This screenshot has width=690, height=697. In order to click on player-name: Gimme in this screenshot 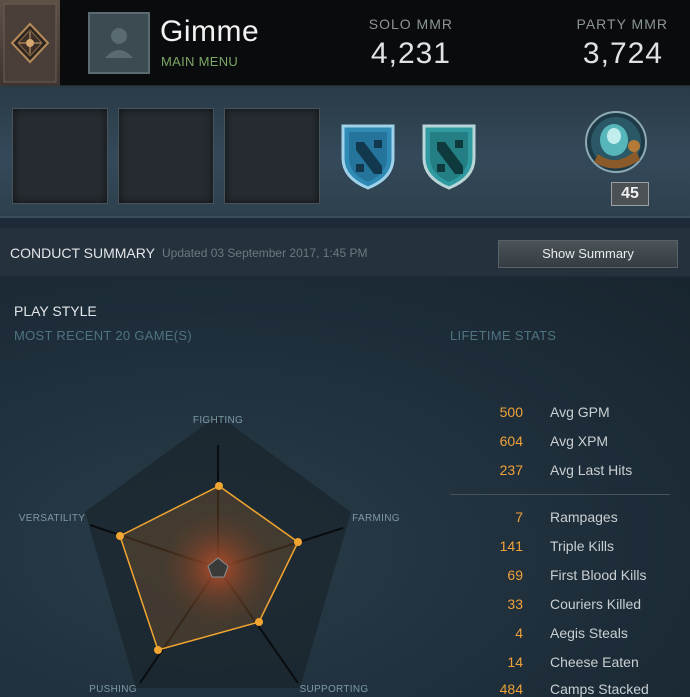, I will do `click(210, 31)`.